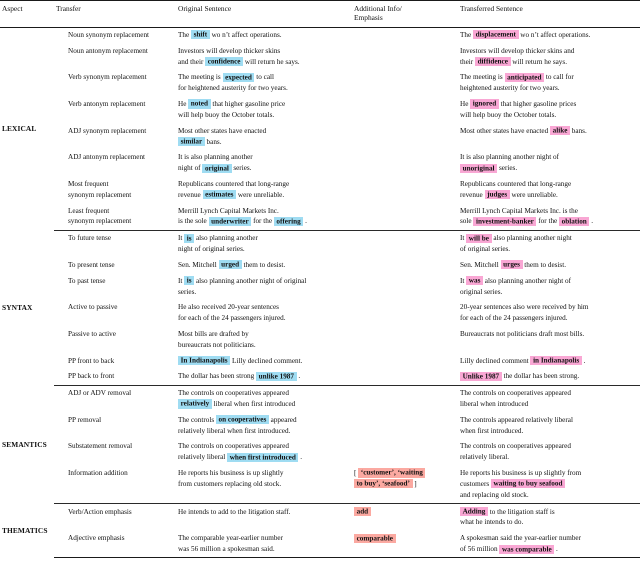 The width and height of the screenshot is (640, 577). What do you see at coordinates (191, 141) in the screenshot?
I see `highlight-span-blue: similar` at bounding box center [191, 141].